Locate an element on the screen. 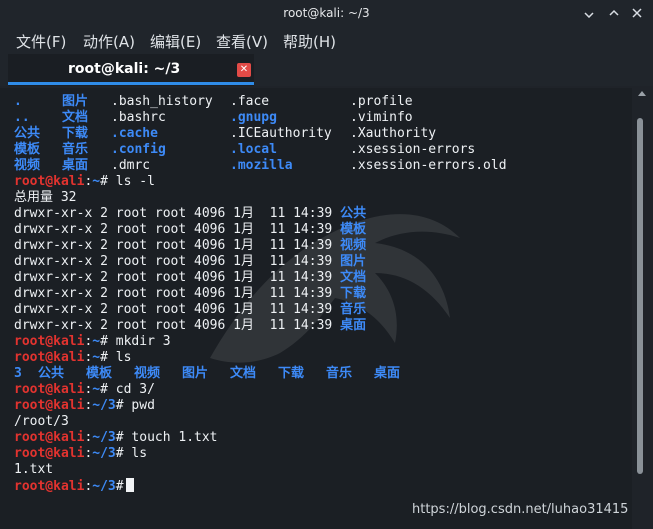 The image size is (653, 529). dir-entry: .mozilla is located at coordinates (261, 165).